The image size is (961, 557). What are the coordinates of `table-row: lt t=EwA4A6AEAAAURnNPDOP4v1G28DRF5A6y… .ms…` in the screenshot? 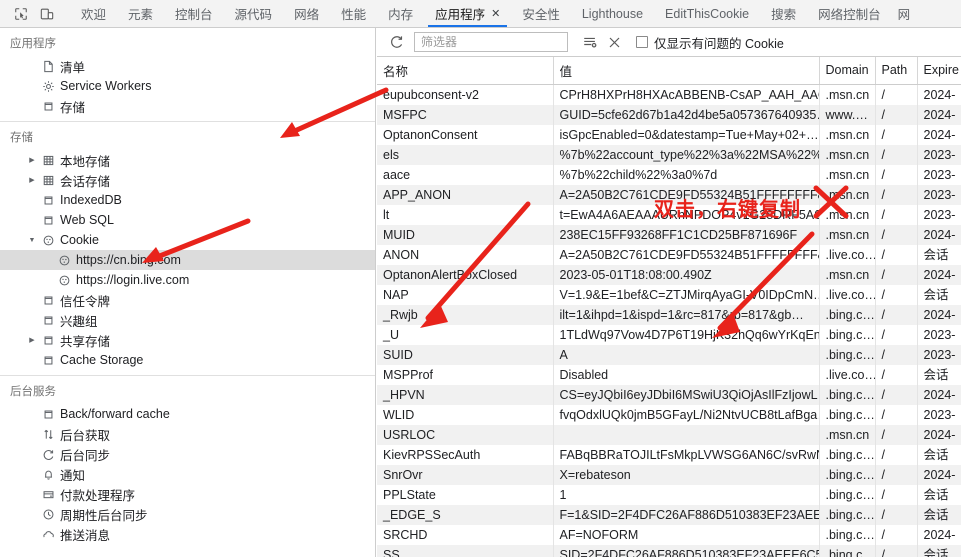 It's located at (669, 214).